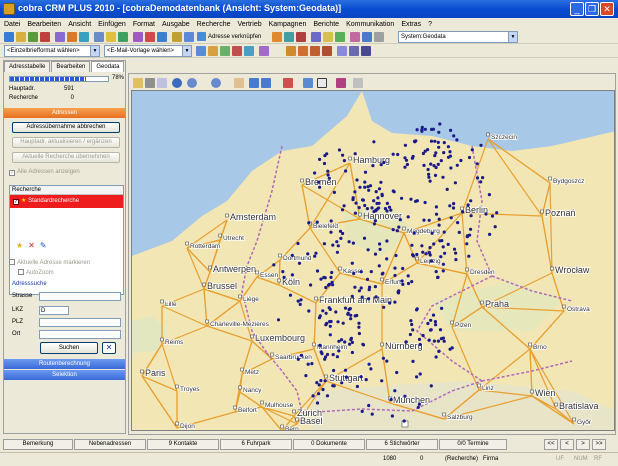 The image size is (618, 466). I want to click on tab-termine: 0/0 Termine, so click(473, 444).